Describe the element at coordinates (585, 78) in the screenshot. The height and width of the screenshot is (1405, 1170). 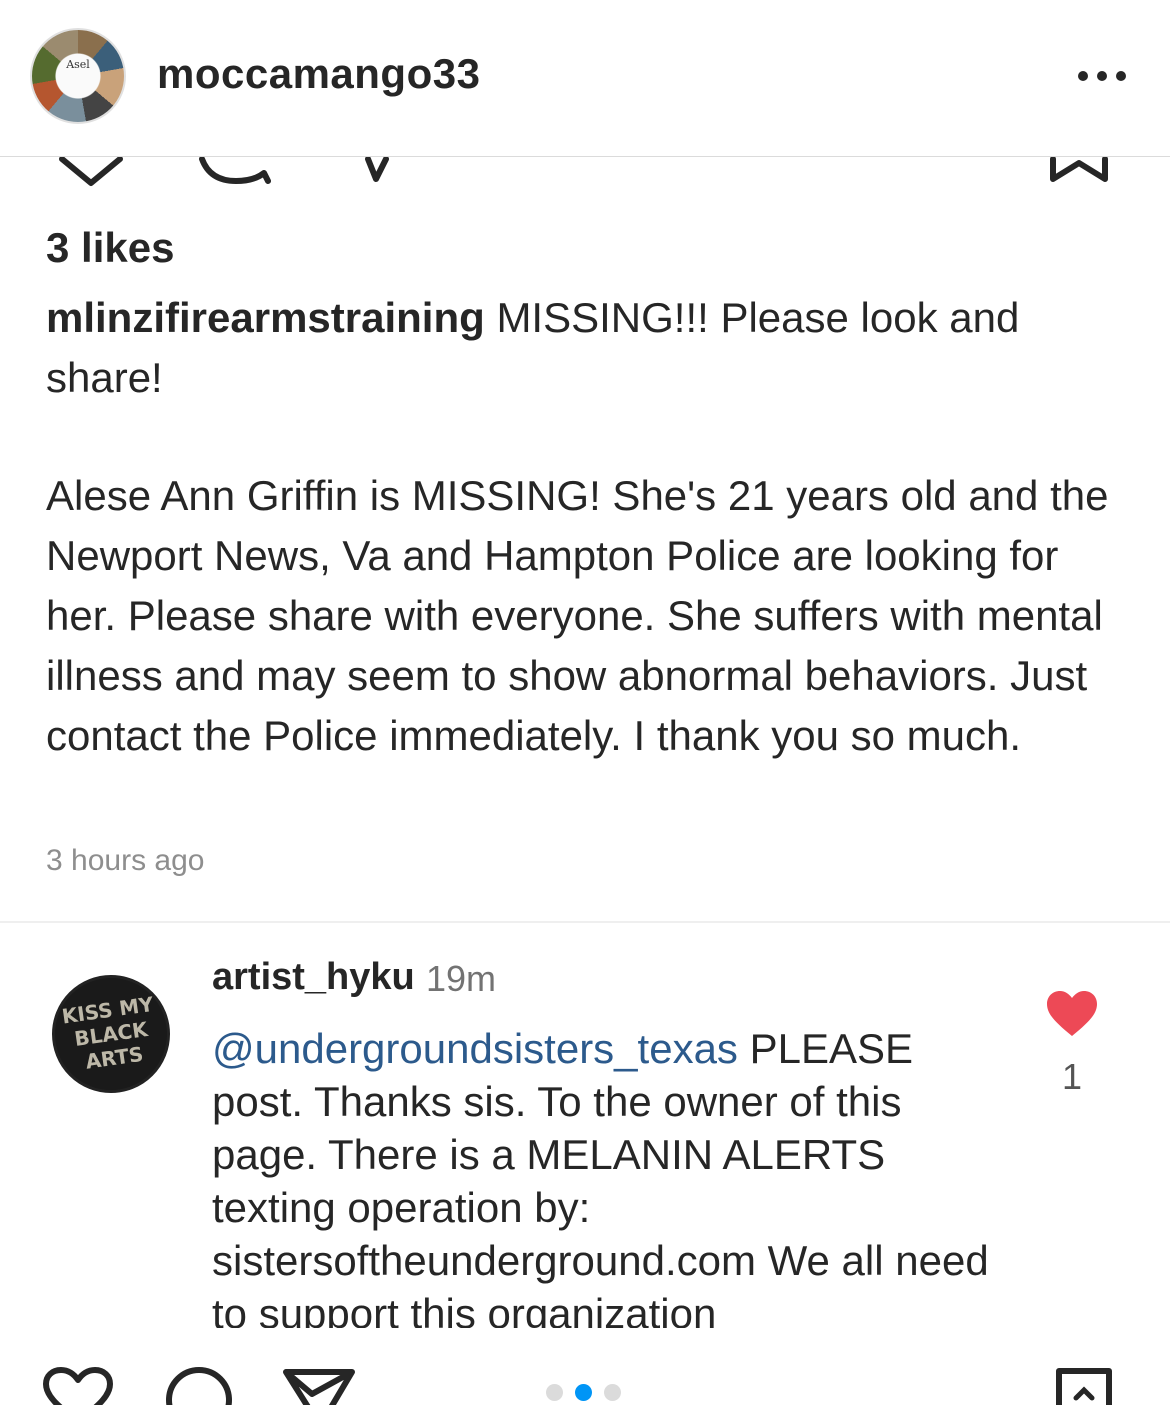
I see `post-header: Asel moccamango33` at that location.